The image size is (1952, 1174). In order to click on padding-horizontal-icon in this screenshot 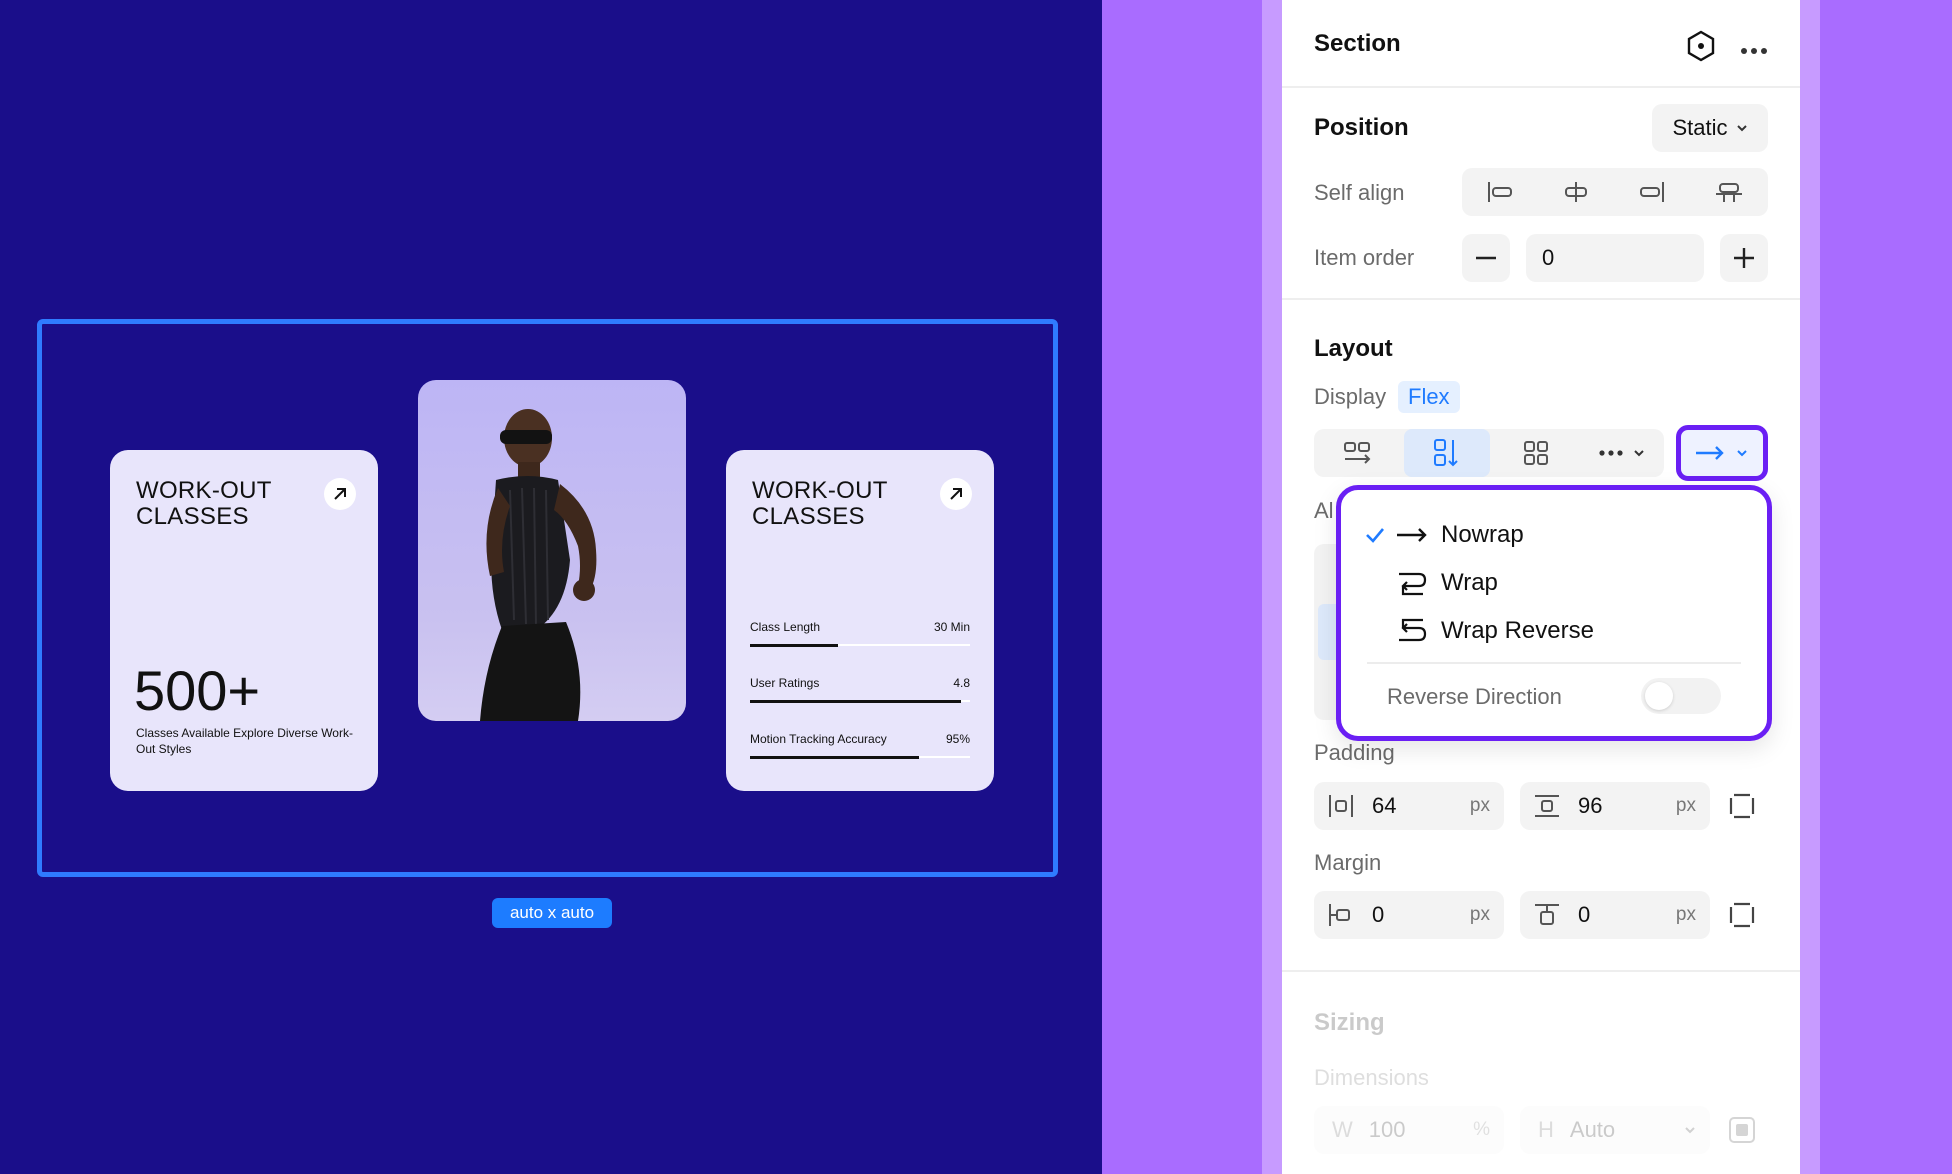, I will do `click(1341, 806)`.